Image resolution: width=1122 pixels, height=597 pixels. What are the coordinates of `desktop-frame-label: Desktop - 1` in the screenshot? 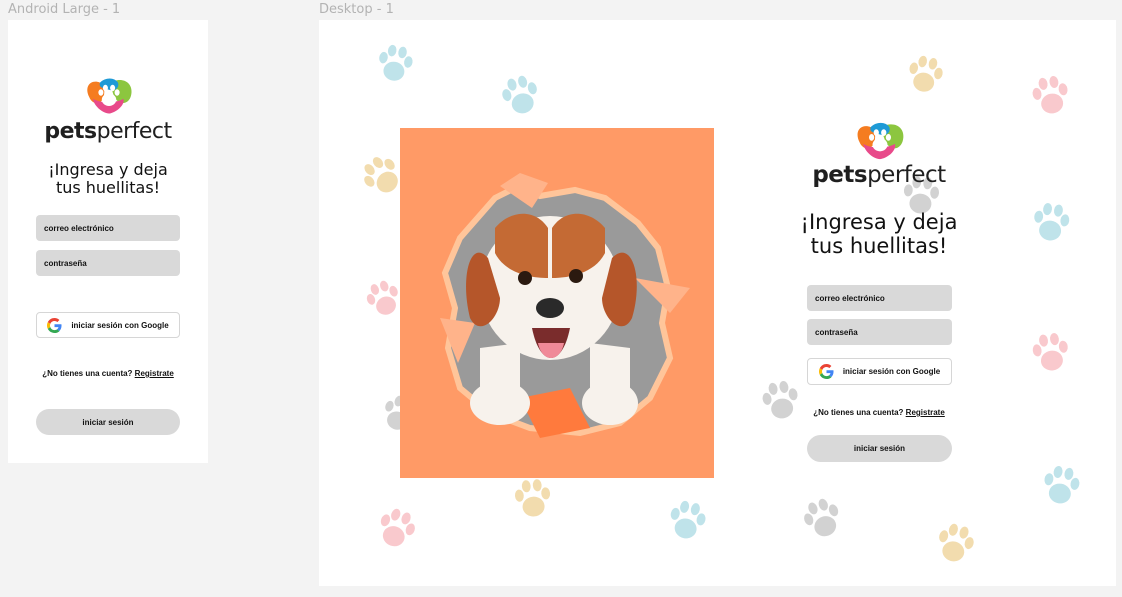 It's located at (356, 9).